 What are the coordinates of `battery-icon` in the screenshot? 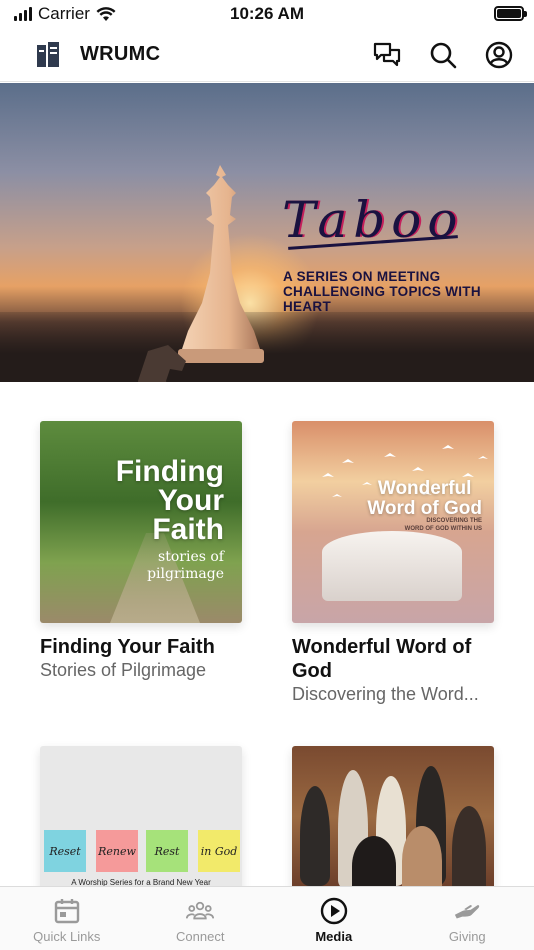 It's located at (510, 13).